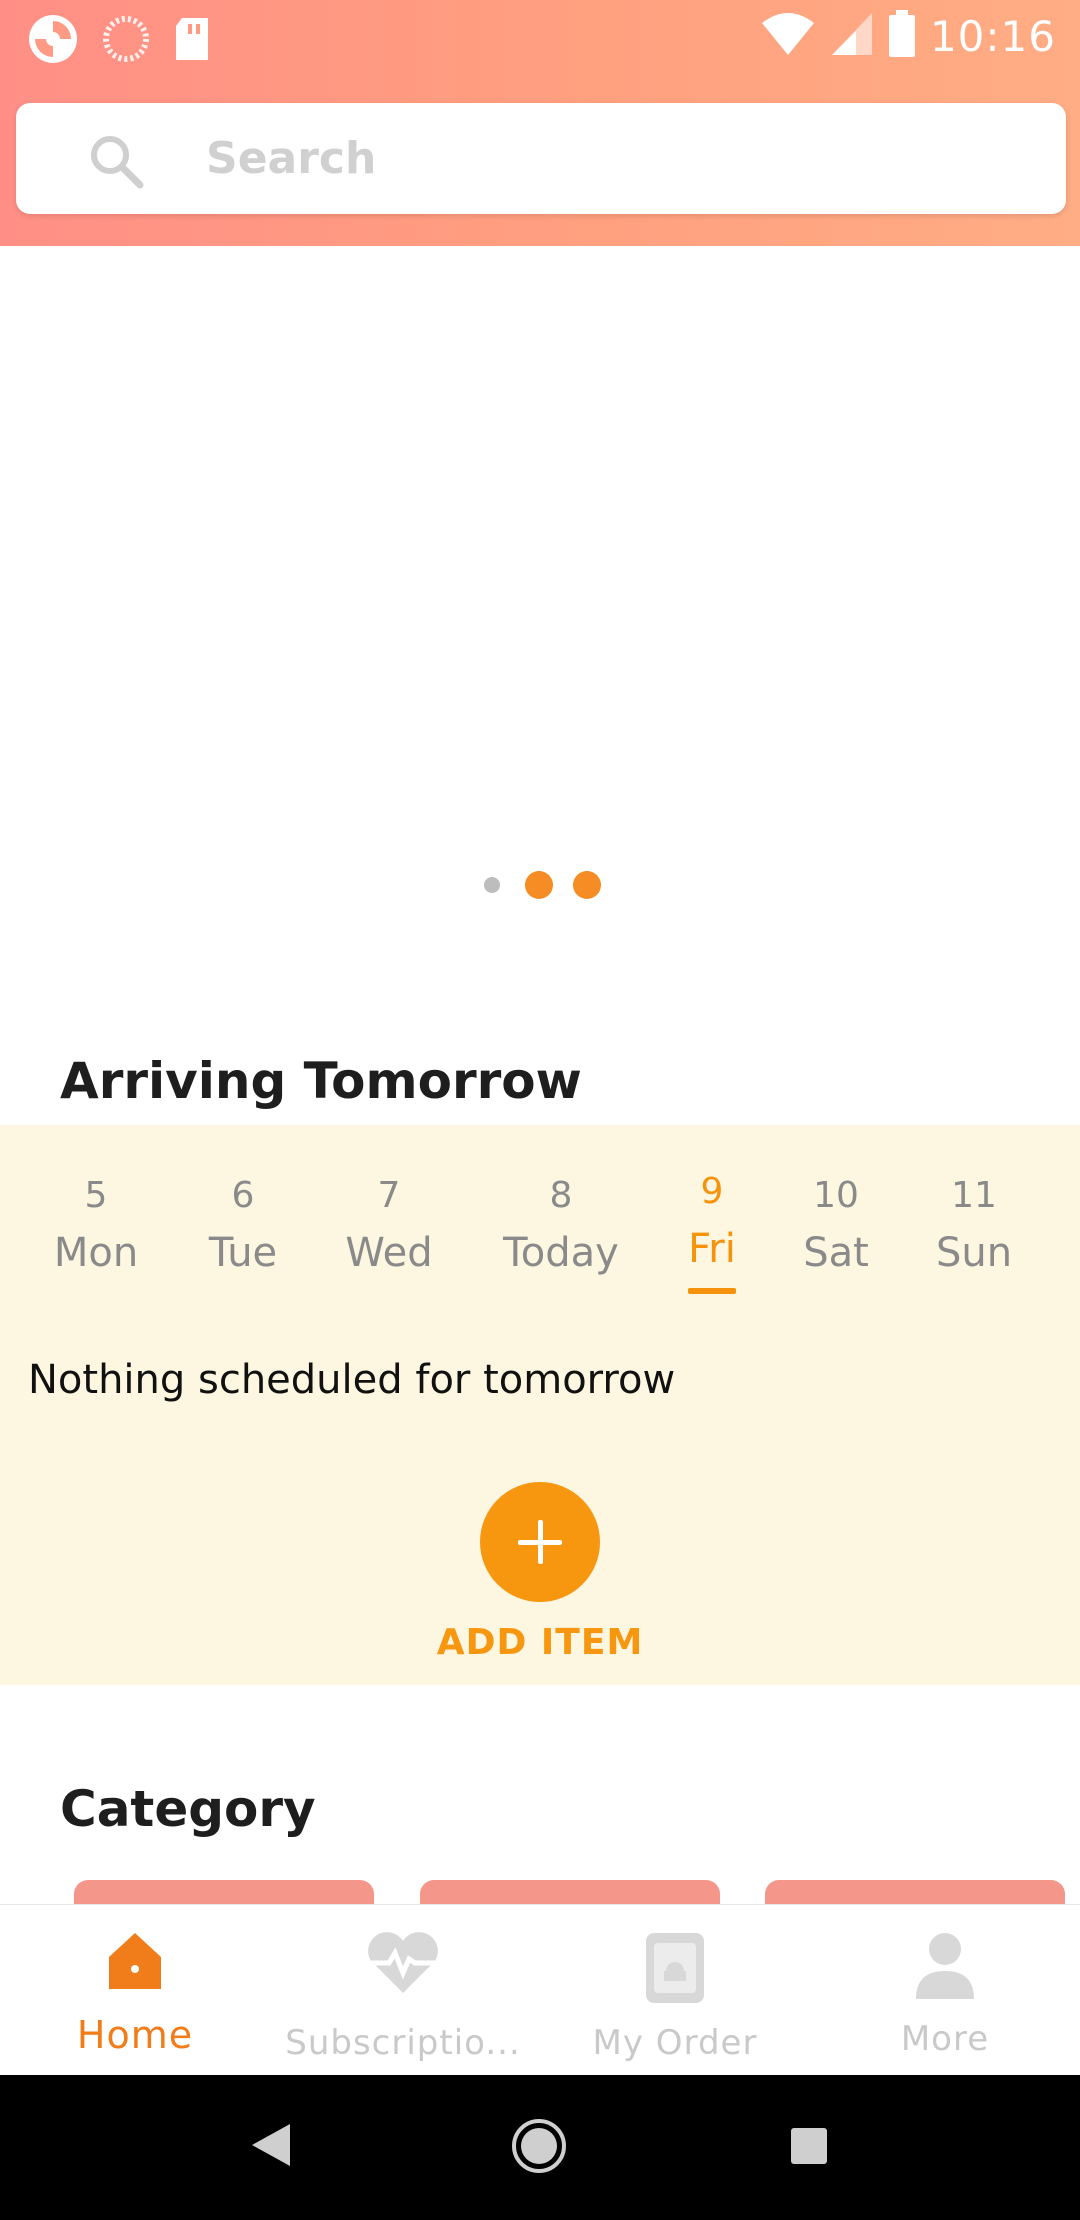  I want to click on home-icon, so click(135, 1963).